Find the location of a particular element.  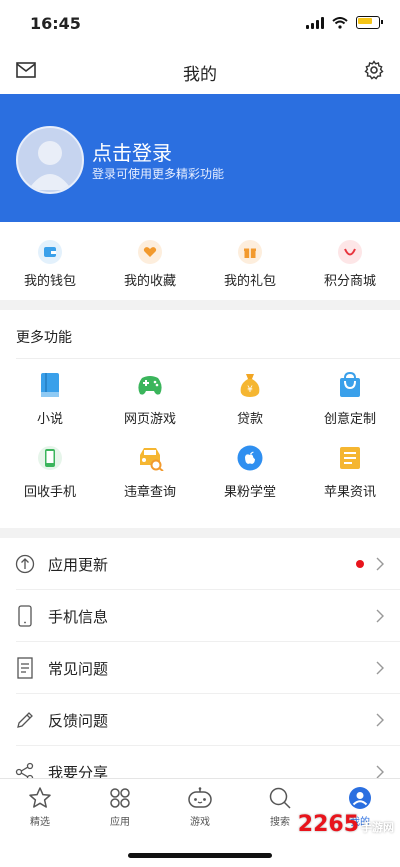

search-icon is located at coordinates (280, 798).